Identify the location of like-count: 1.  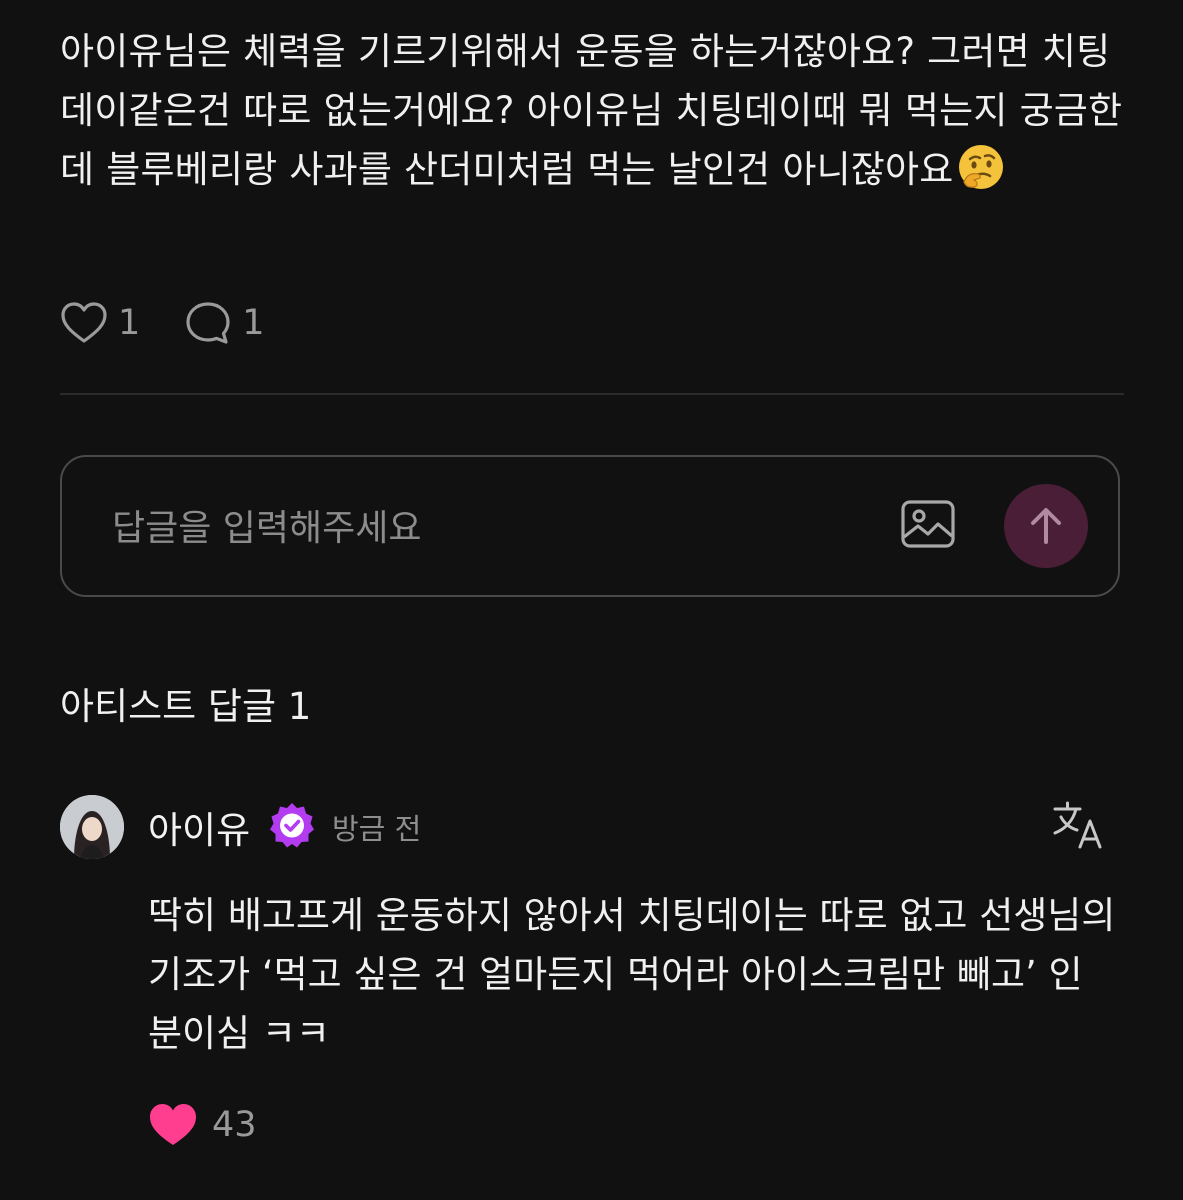
(129, 323).